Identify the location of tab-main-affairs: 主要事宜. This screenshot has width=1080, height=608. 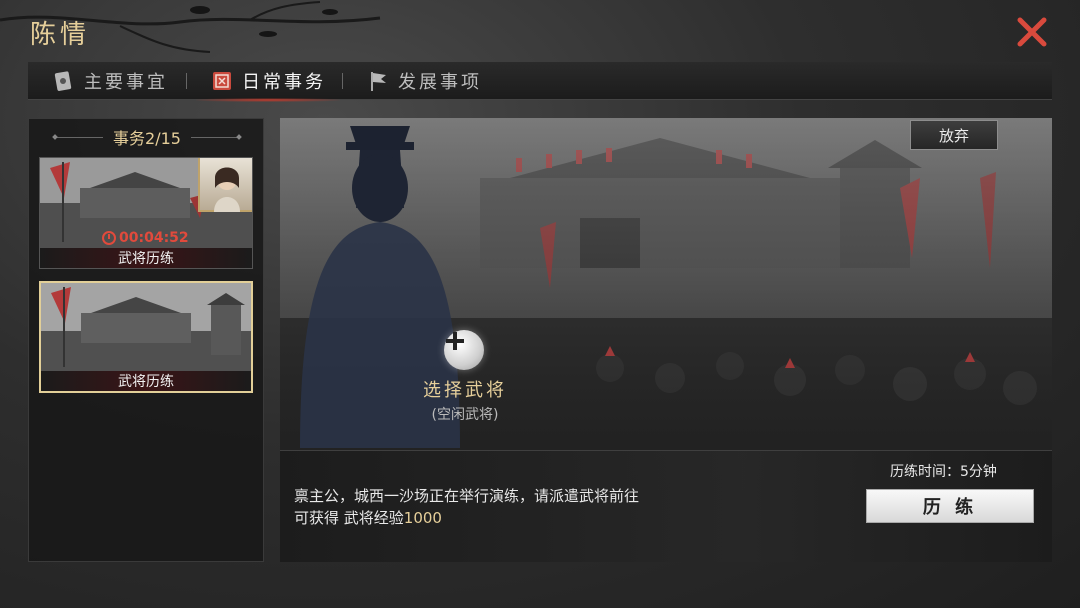
(110, 81).